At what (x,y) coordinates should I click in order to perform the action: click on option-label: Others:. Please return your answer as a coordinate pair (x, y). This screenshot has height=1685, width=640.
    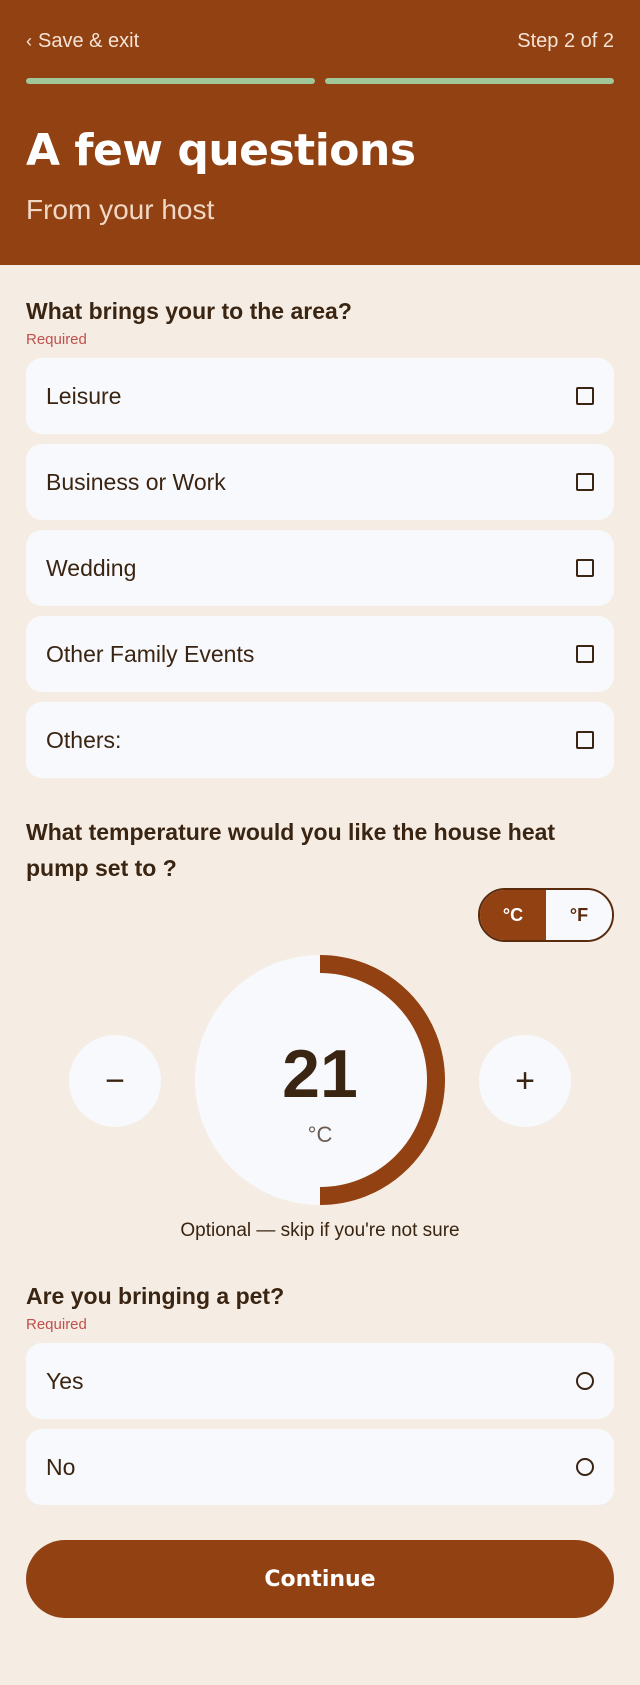
    Looking at the image, I should click on (84, 739).